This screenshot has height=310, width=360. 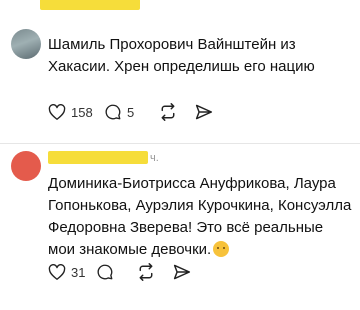 What do you see at coordinates (98, 157) in the screenshot?
I see `redacted-username` at bounding box center [98, 157].